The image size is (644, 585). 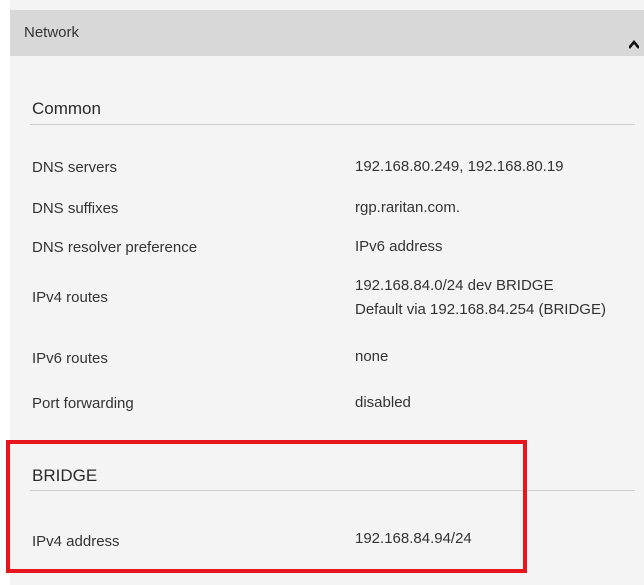 I want to click on ipv4-address-value: 192.168.84.94/24, so click(x=413, y=539).